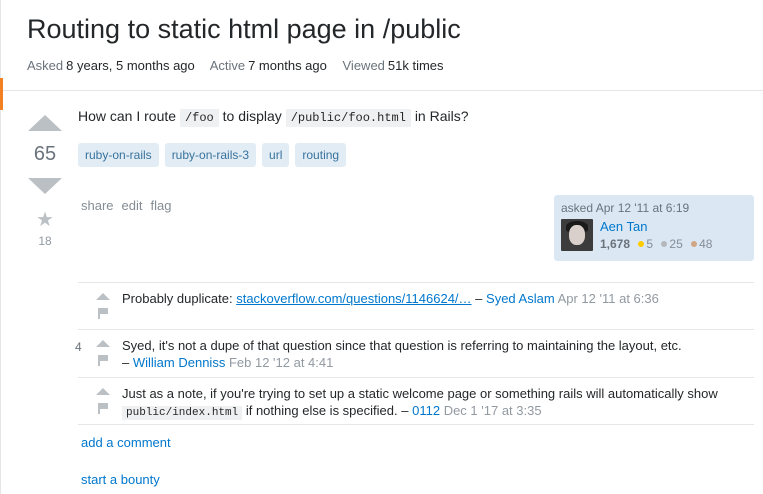 This screenshot has width=763, height=494. Describe the element at coordinates (130, 65) in the screenshot. I see `asked-value: 8 years, 5 months ago` at that location.